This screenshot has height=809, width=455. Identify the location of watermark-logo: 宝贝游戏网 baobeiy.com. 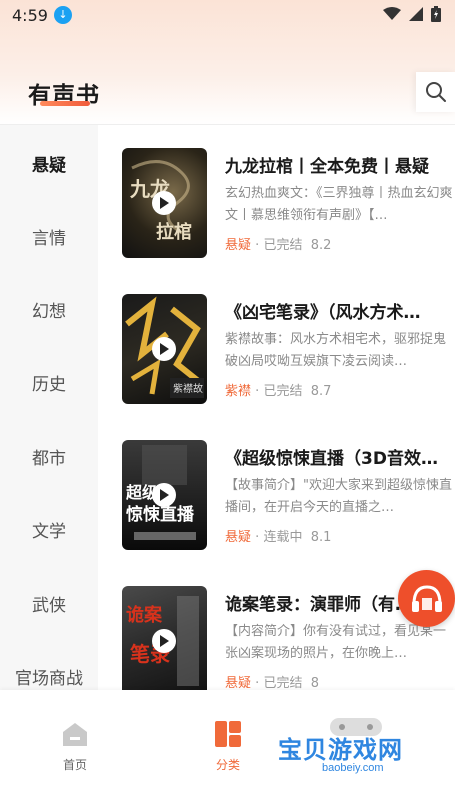
(353, 759).